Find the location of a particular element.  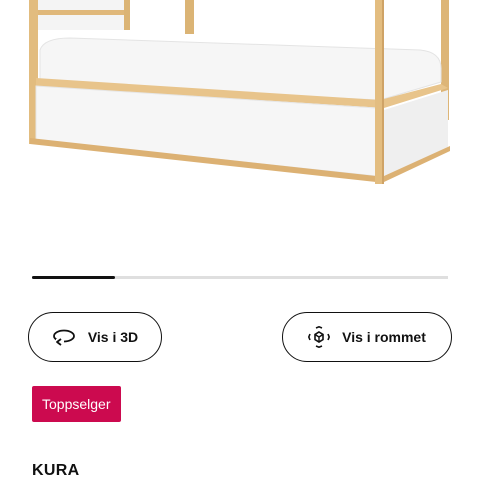

top-seller-badge: Toppselger is located at coordinates (76, 404).